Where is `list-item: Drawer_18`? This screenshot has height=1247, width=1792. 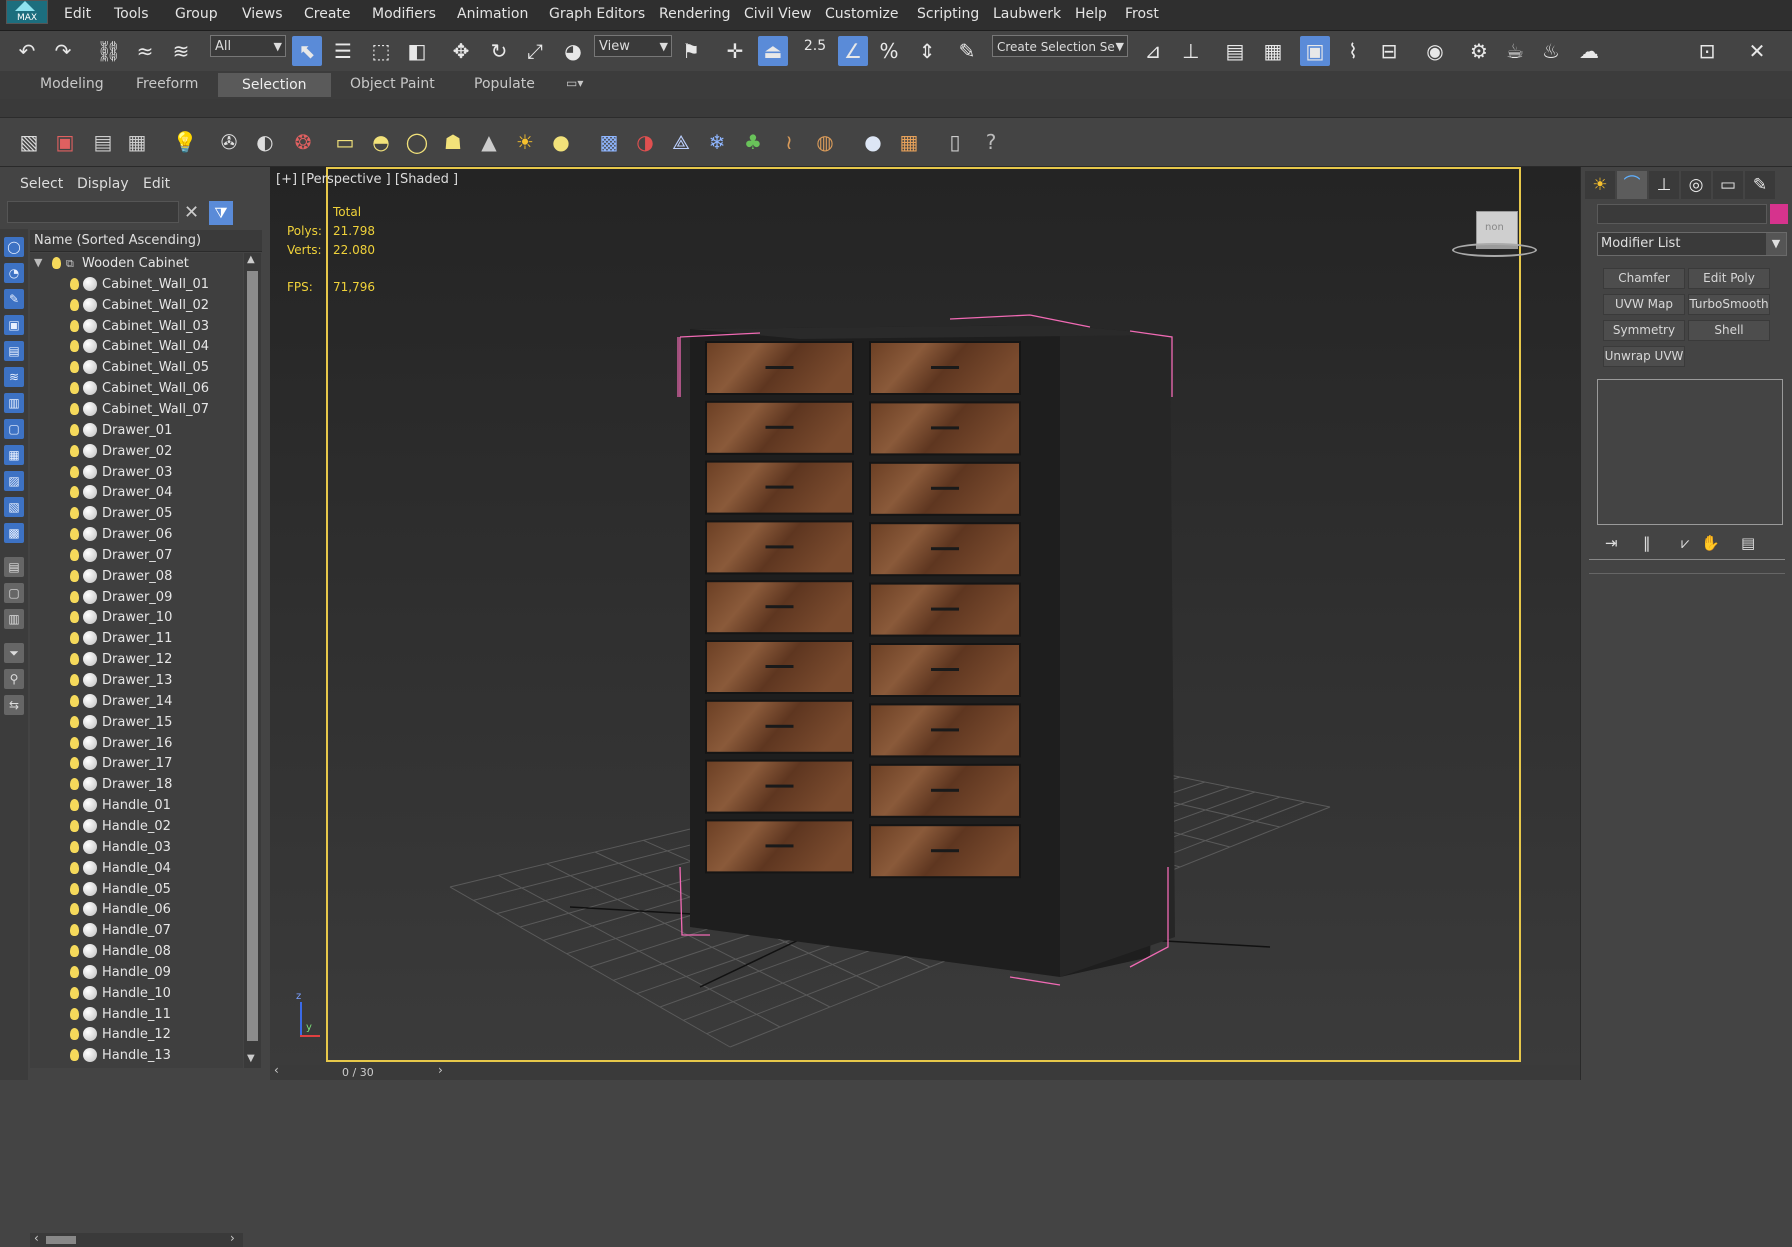 list-item: Drawer_18 is located at coordinates (136, 784).